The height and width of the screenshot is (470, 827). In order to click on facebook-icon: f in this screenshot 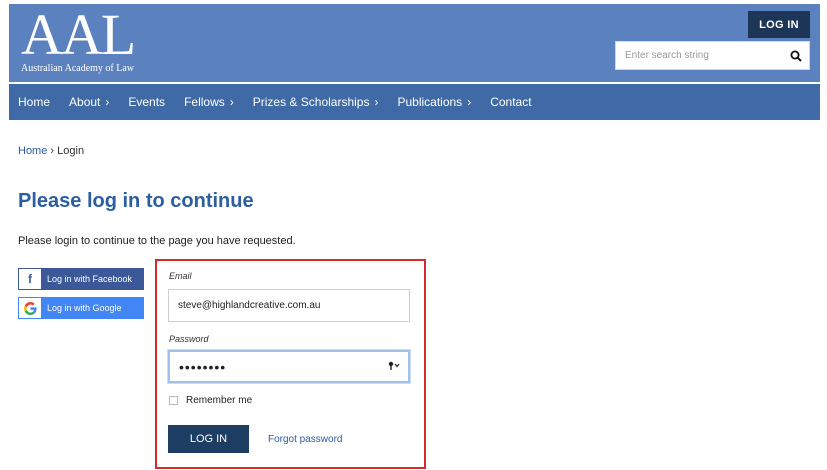, I will do `click(30, 279)`.